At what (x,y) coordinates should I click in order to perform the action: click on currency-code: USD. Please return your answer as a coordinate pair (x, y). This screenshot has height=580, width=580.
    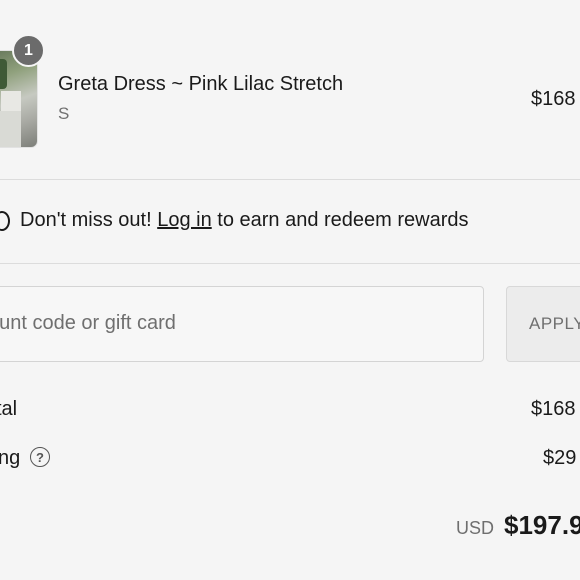
    Looking at the image, I should click on (475, 528).